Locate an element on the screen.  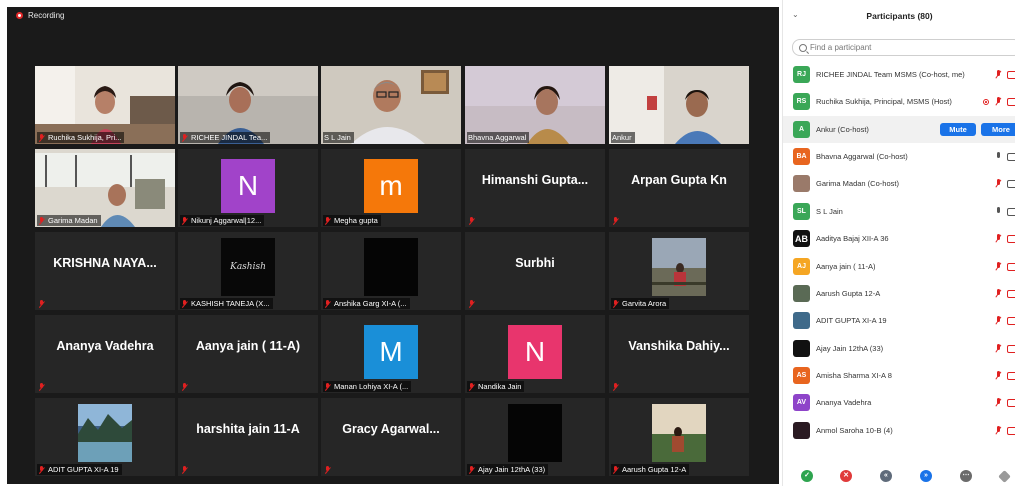
video-tile: ADIT GUPTA XI-A 19 is located at coordinates (105, 437).